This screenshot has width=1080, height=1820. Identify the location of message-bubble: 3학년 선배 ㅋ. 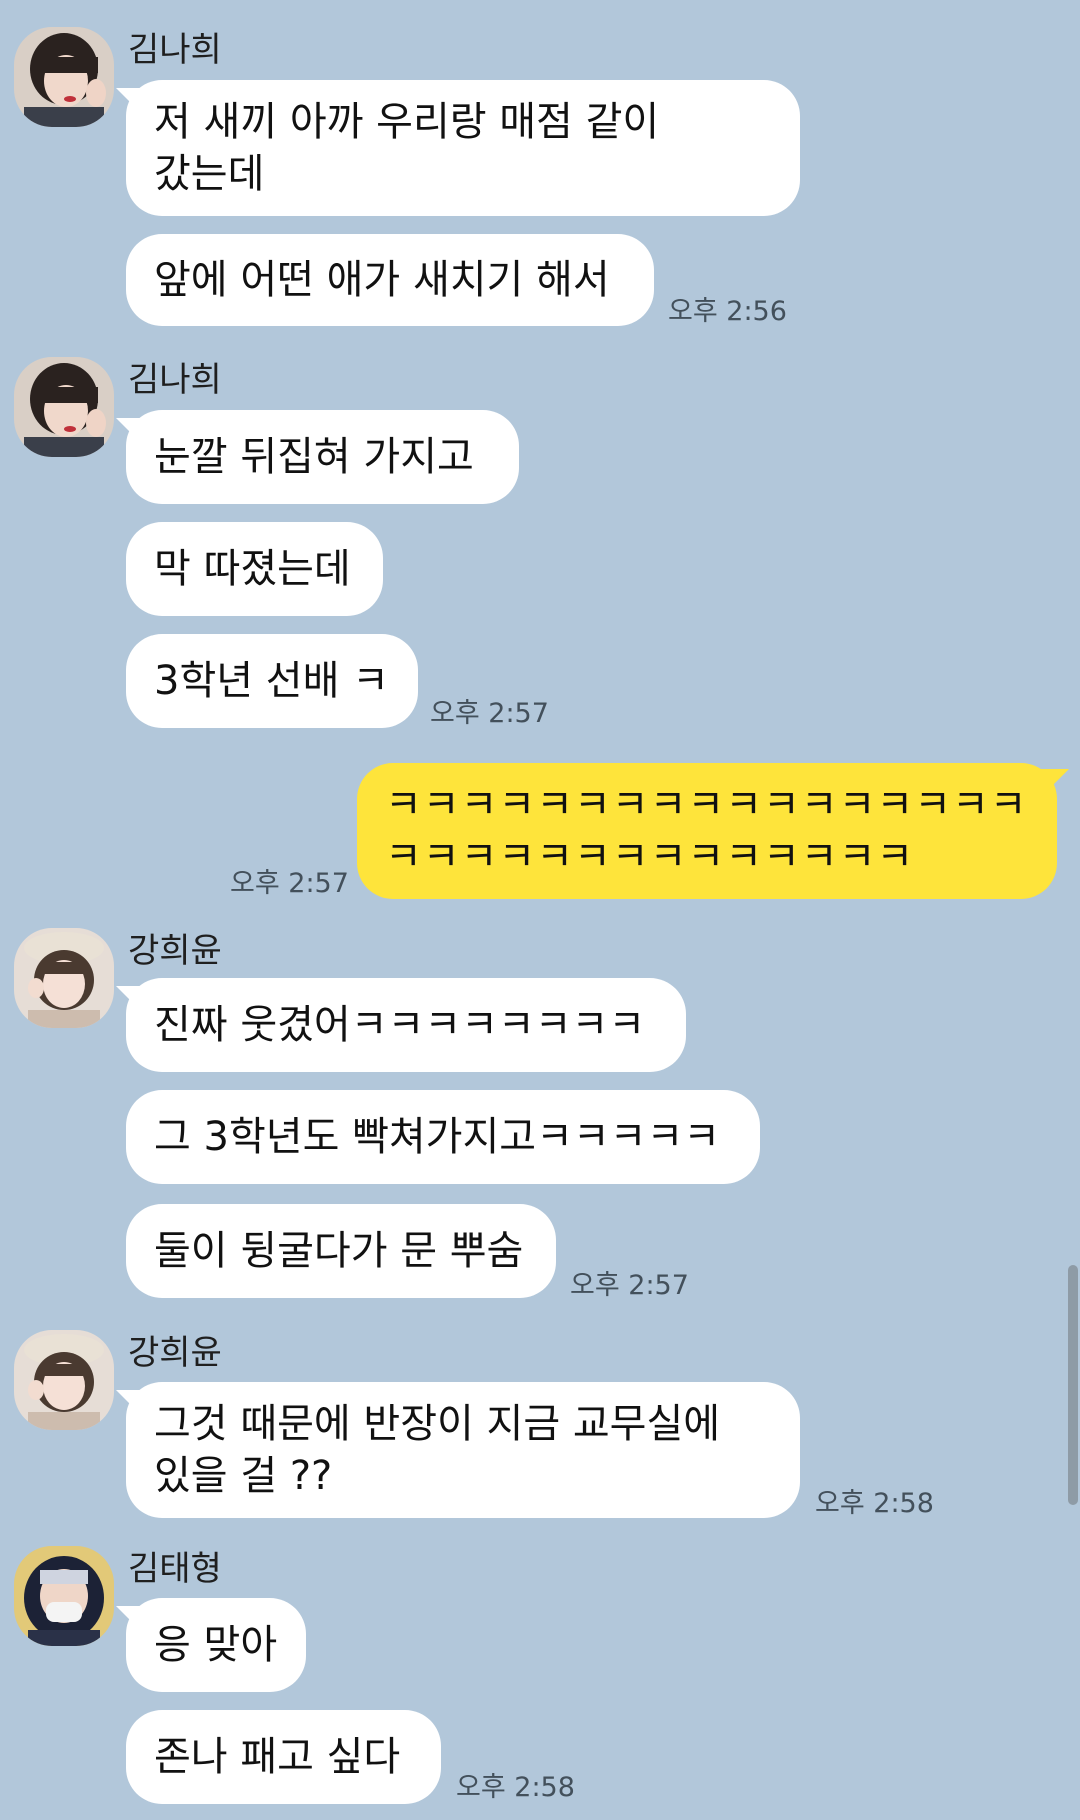
(272, 681).